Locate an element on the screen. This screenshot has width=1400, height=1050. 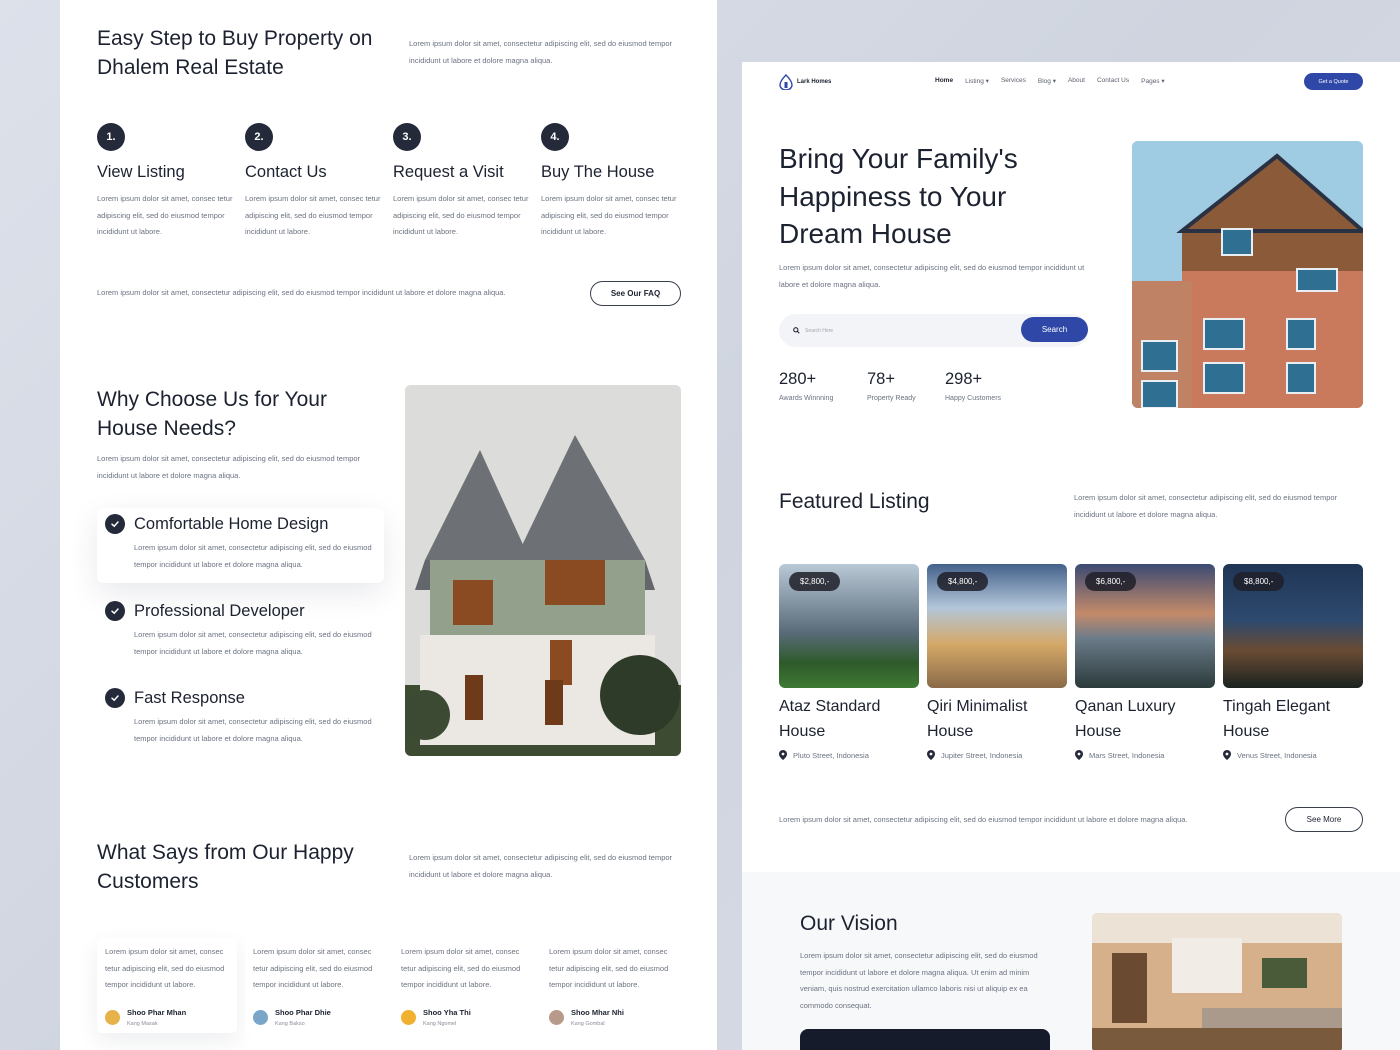
stat-property: 78+ Property Ready is located at coordinates (891, 386).